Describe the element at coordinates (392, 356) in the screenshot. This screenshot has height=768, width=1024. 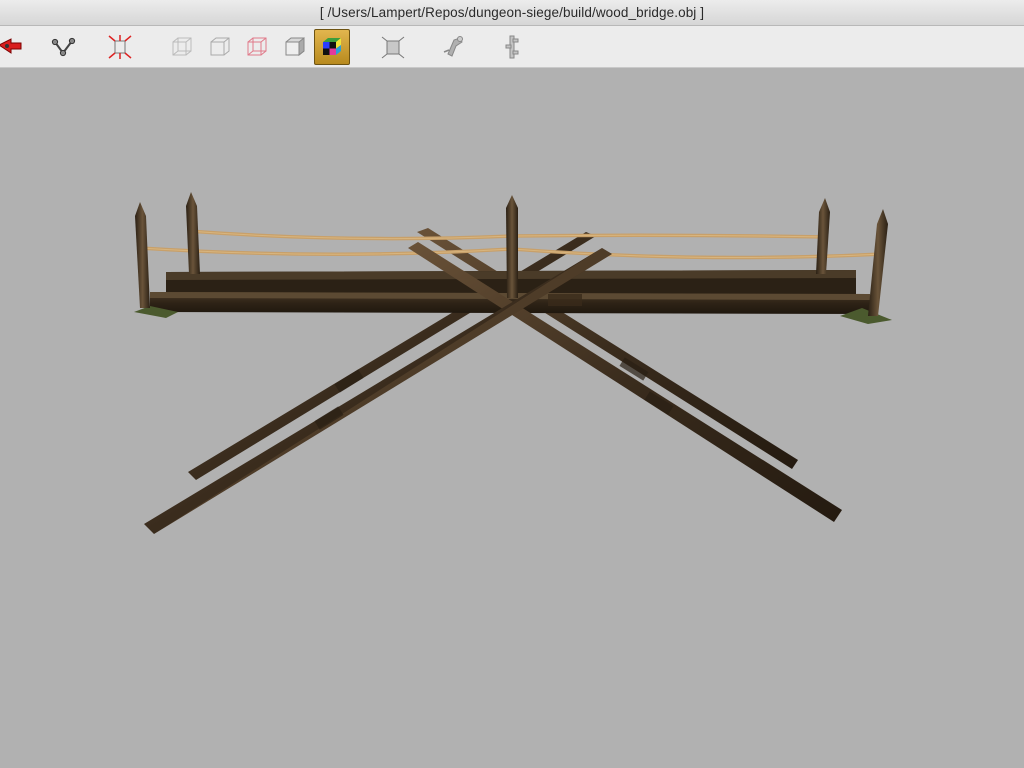
I see `back-leg-right` at that location.